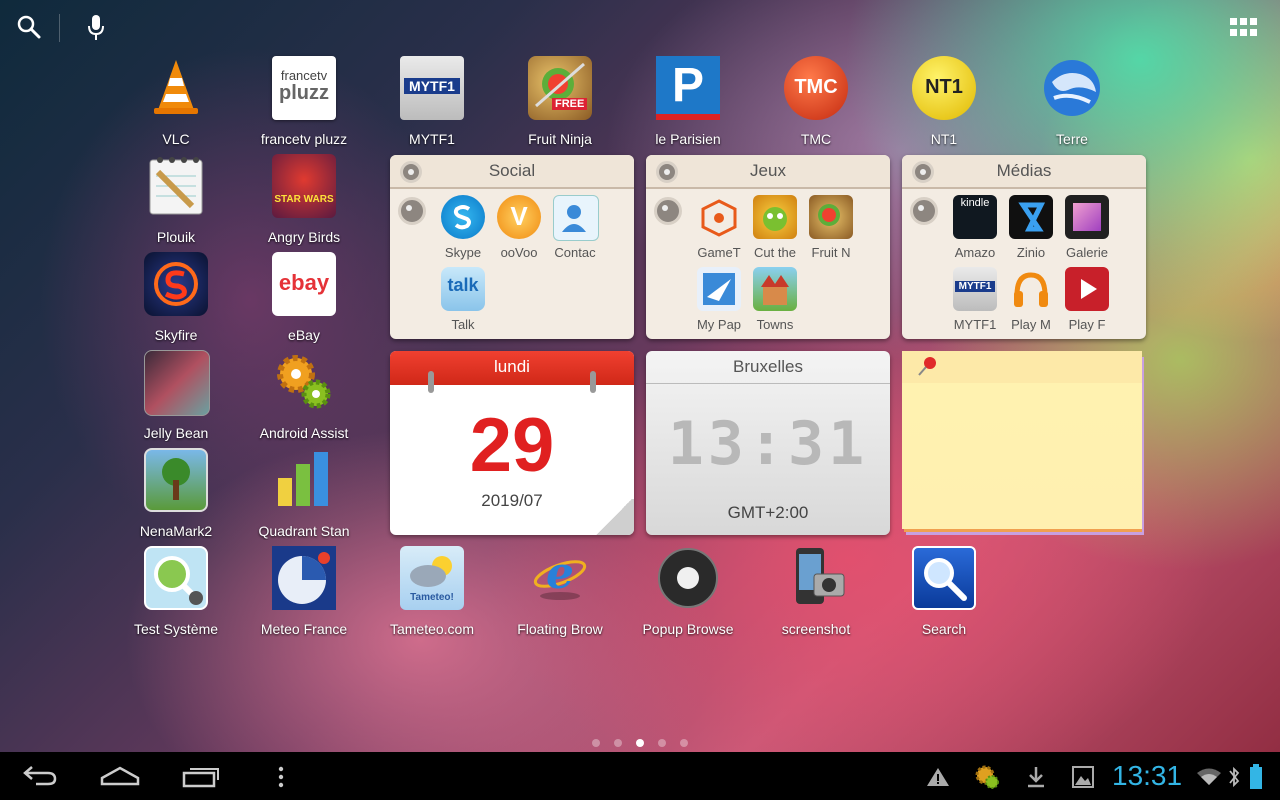 This screenshot has height=800, width=1280. I want to click on microphone-icon, so click(96, 30).